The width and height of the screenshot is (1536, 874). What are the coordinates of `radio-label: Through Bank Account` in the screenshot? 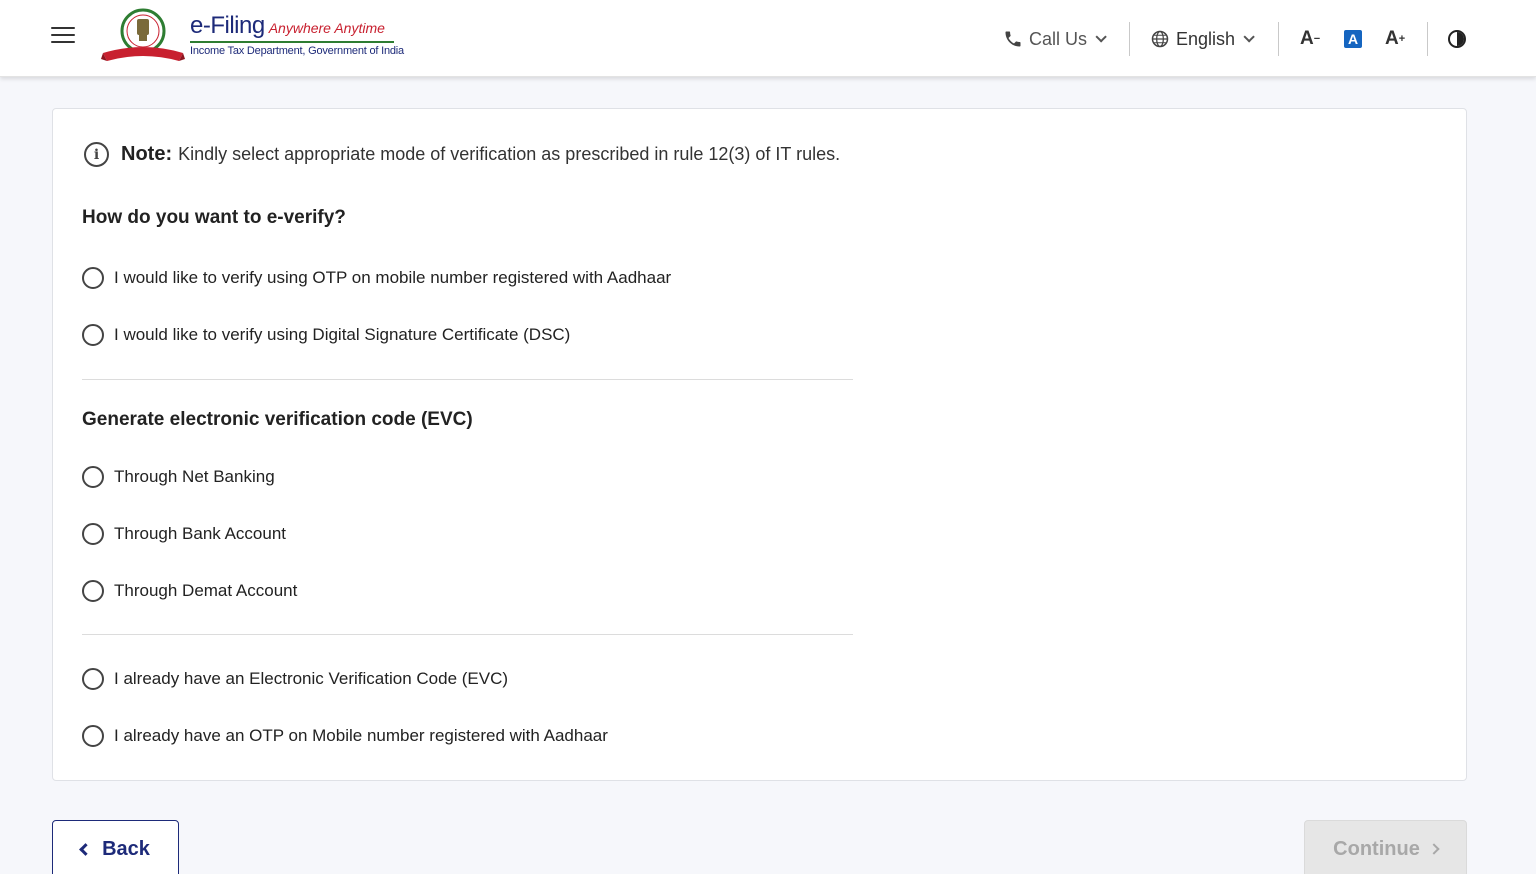 It's located at (200, 533).